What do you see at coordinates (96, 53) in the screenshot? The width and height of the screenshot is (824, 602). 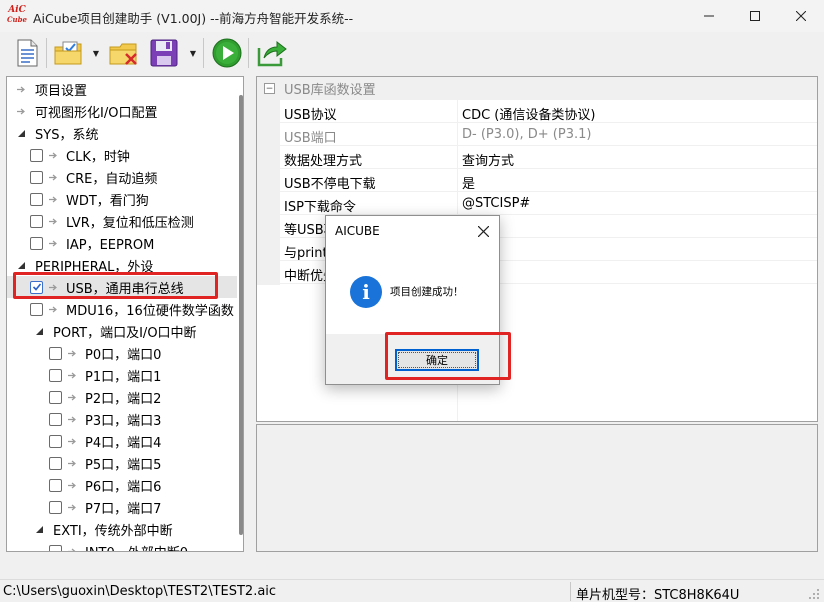 I see `open-dropdown-arrow: ▼` at bounding box center [96, 53].